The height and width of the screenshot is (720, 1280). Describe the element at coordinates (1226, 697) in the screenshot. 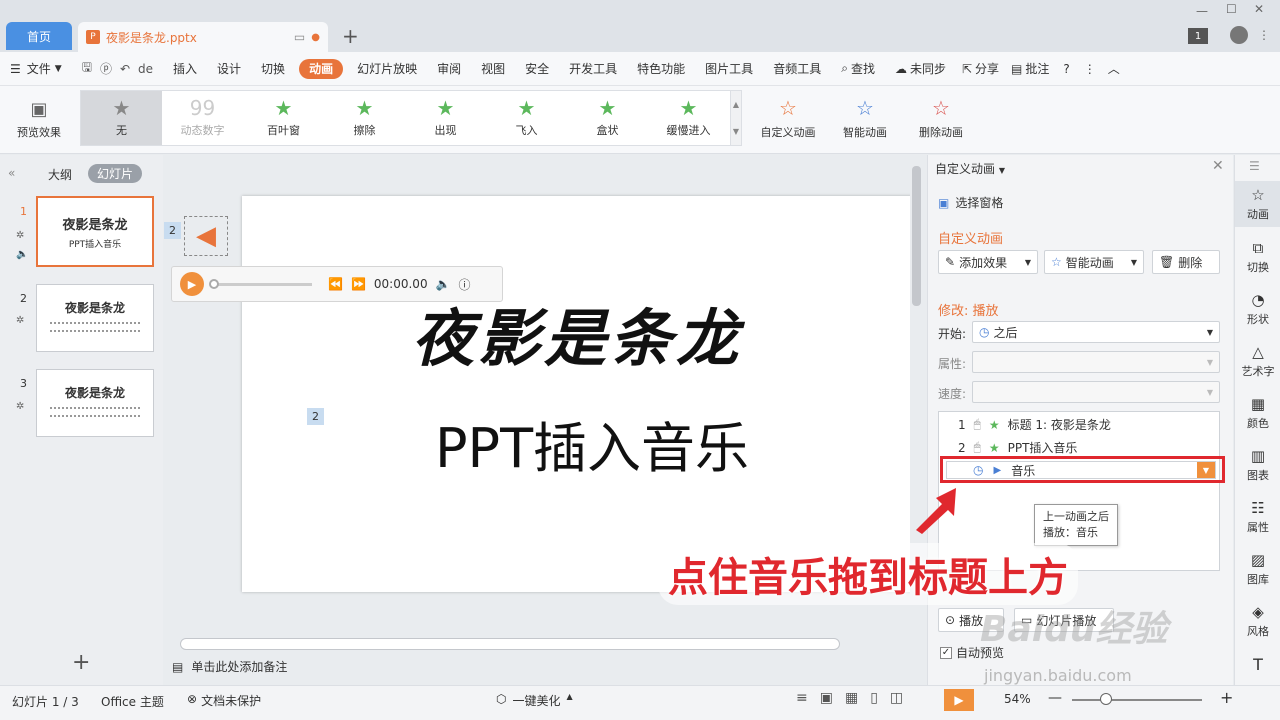

I see `zoom-in-icon: +` at that location.